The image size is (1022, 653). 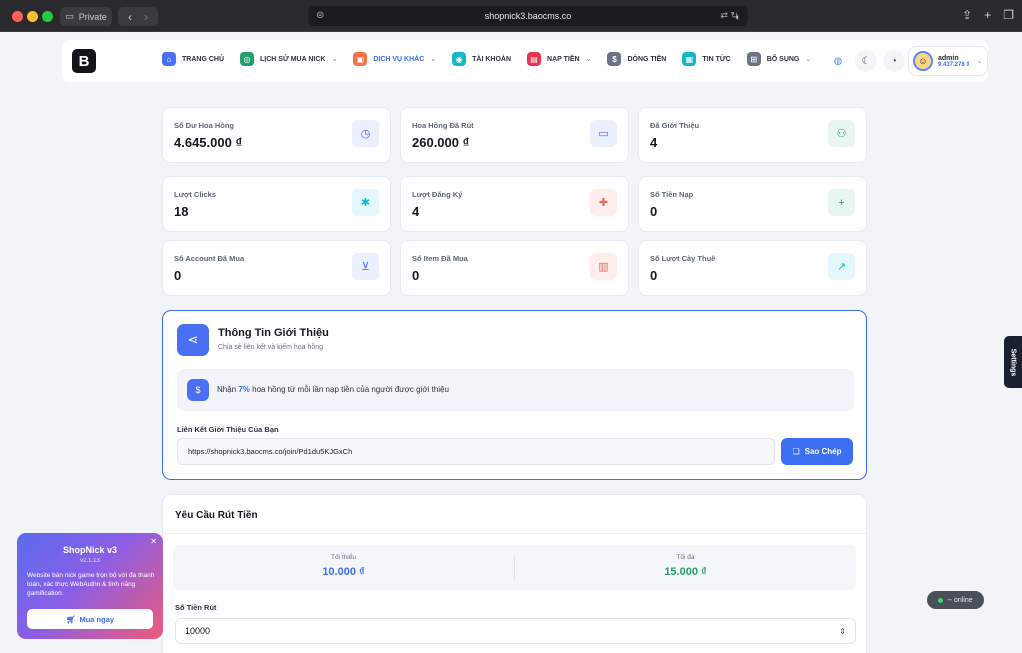 What do you see at coordinates (514, 204) in the screenshot?
I see `stat-card: Lượt Đăng Ký 4 ✚` at bounding box center [514, 204].